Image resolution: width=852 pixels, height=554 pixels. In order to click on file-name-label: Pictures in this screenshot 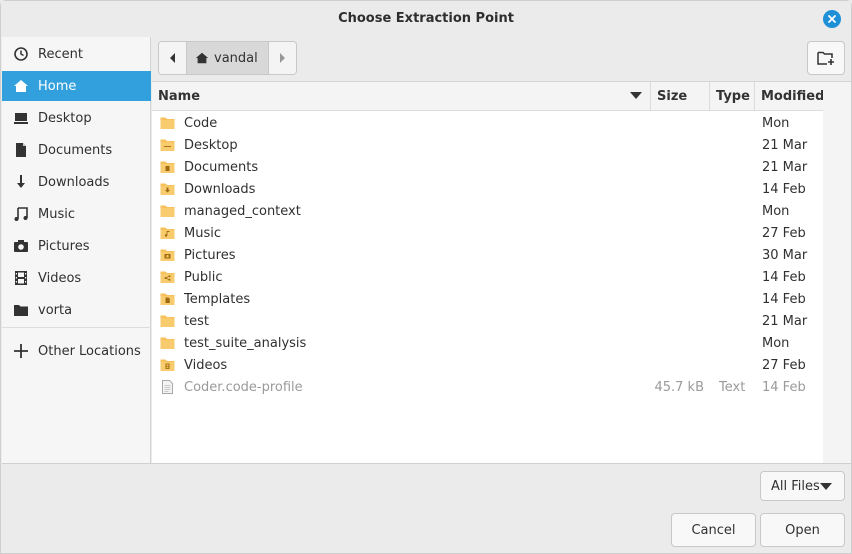, I will do `click(210, 255)`.